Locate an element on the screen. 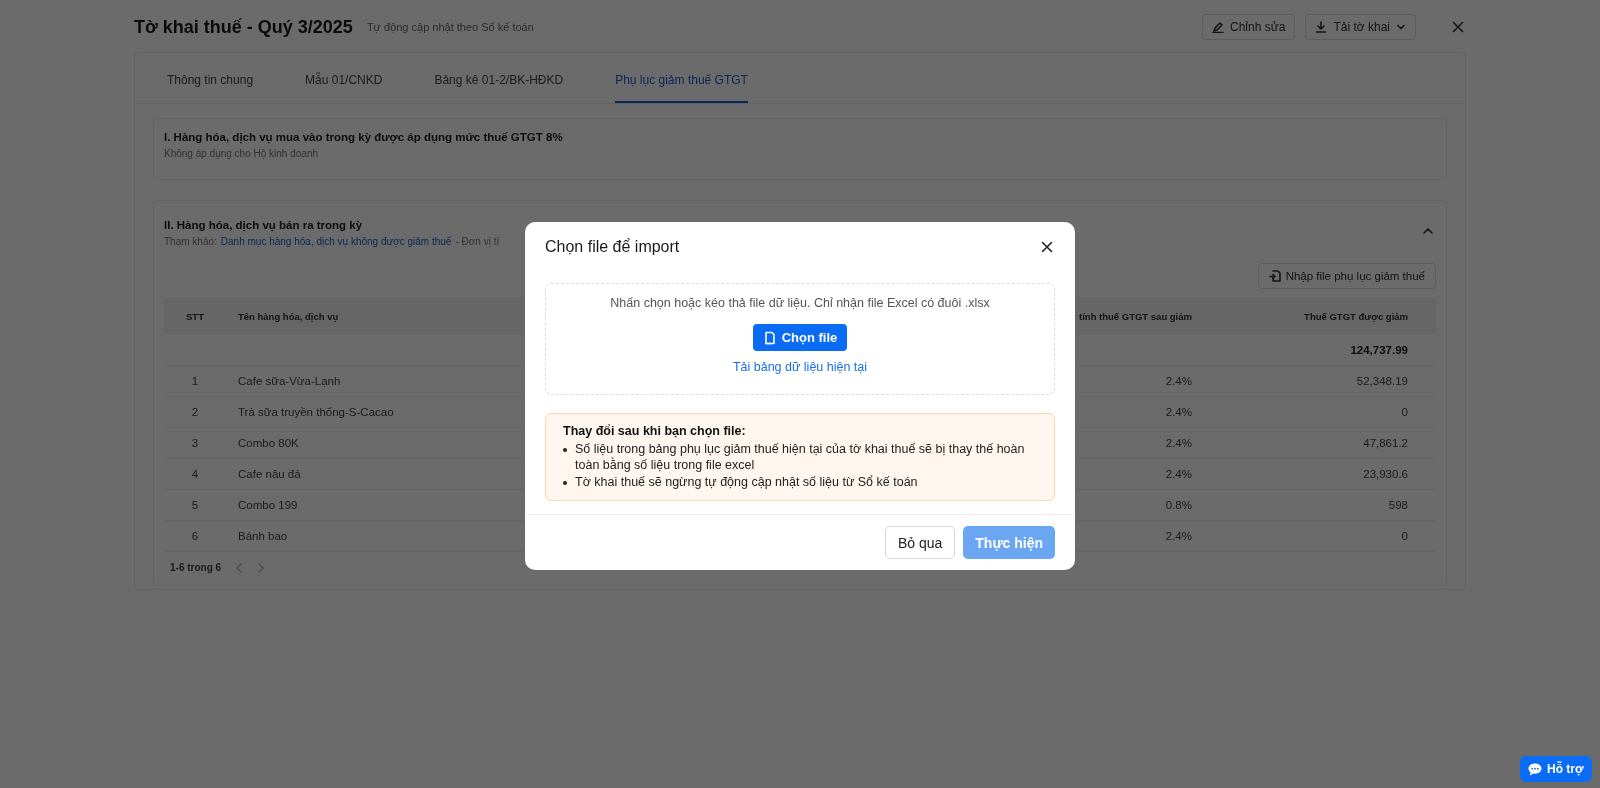 The image size is (1600, 788). chevron-down-icon is located at coordinates (1401, 27).